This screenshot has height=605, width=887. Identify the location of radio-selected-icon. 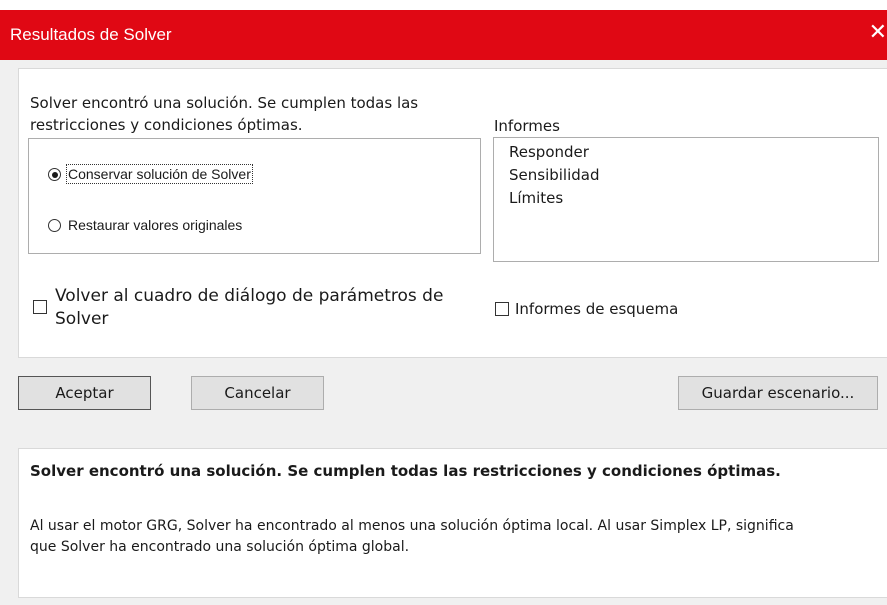
(54, 174).